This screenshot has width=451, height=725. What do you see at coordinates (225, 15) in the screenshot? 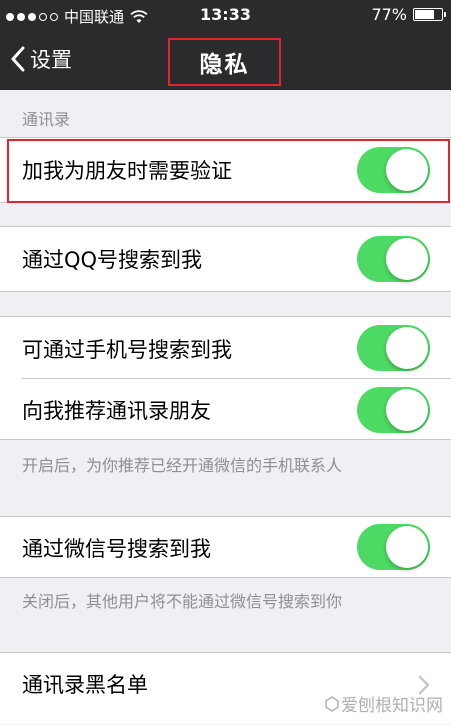
I see `status-bar: 中国联通 13:33 77%` at bounding box center [225, 15].